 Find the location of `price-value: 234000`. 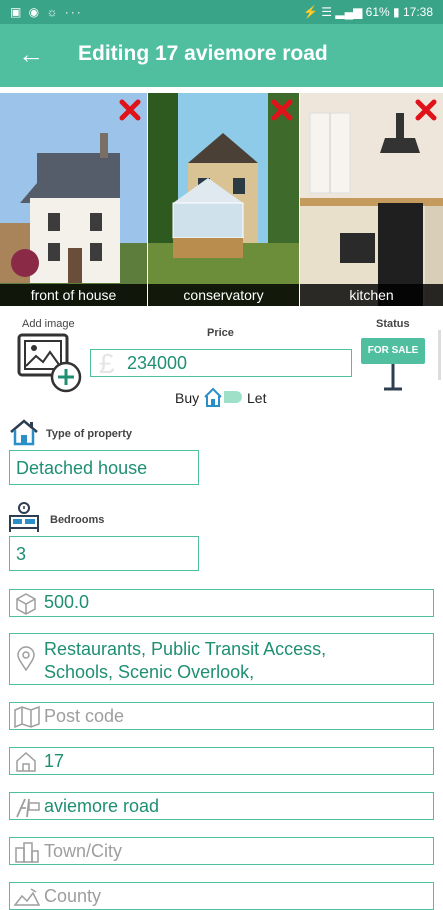

price-value: 234000 is located at coordinates (157, 363).